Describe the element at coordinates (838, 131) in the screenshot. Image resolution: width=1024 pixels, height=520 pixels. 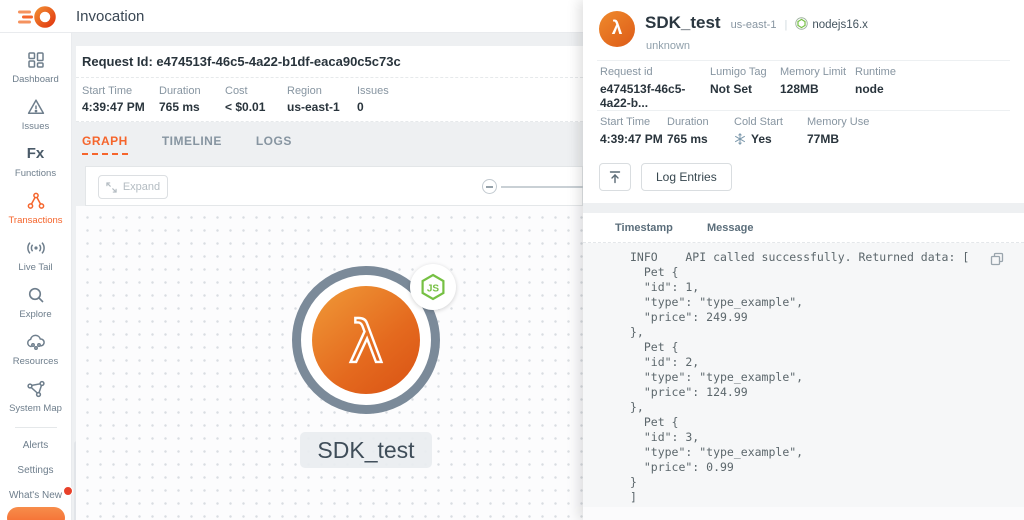
I see `metric-memory-use: Memory Use 77MB` at that location.